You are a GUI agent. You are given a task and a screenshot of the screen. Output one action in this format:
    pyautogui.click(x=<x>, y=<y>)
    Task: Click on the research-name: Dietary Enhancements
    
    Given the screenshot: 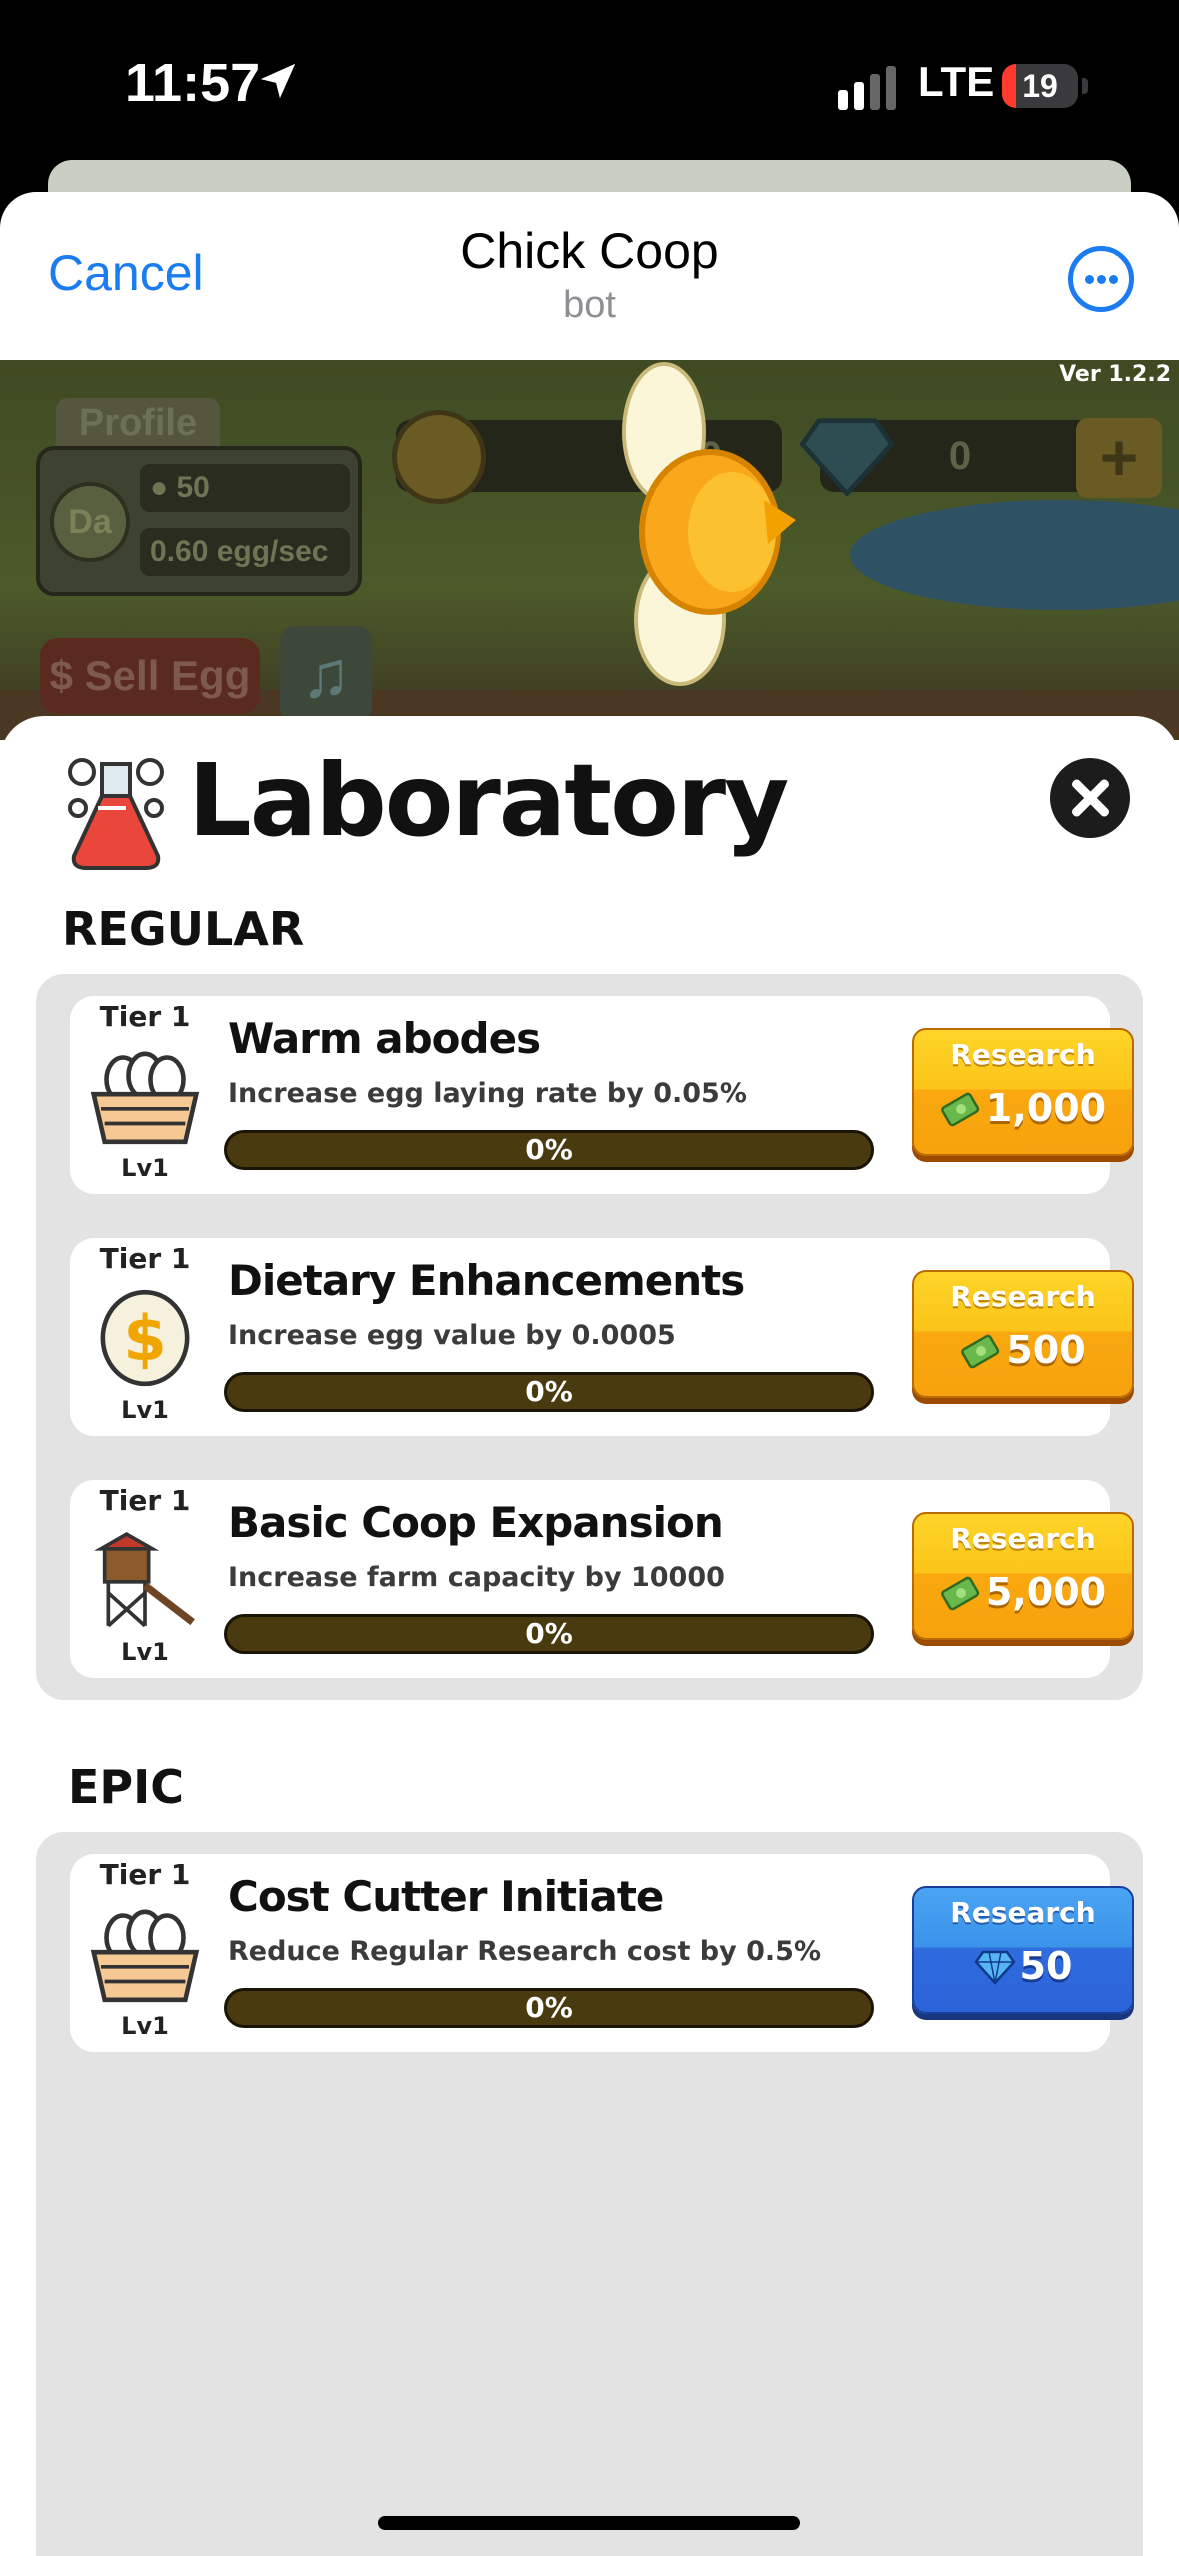 What is the action you would take?
    pyautogui.click(x=486, y=1280)
    